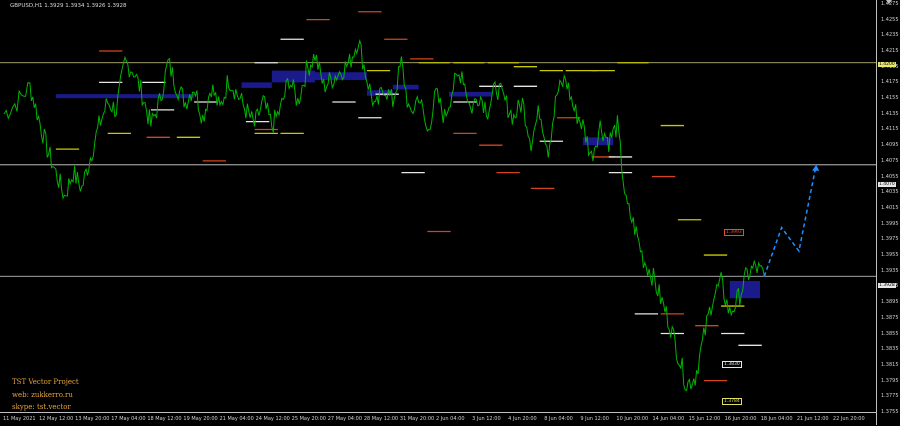  What do you see at coordinates (812, 419) in the screenshot?
I see `time-tick-label: 21 Jun 12:00` at bounding box center [812, 419].